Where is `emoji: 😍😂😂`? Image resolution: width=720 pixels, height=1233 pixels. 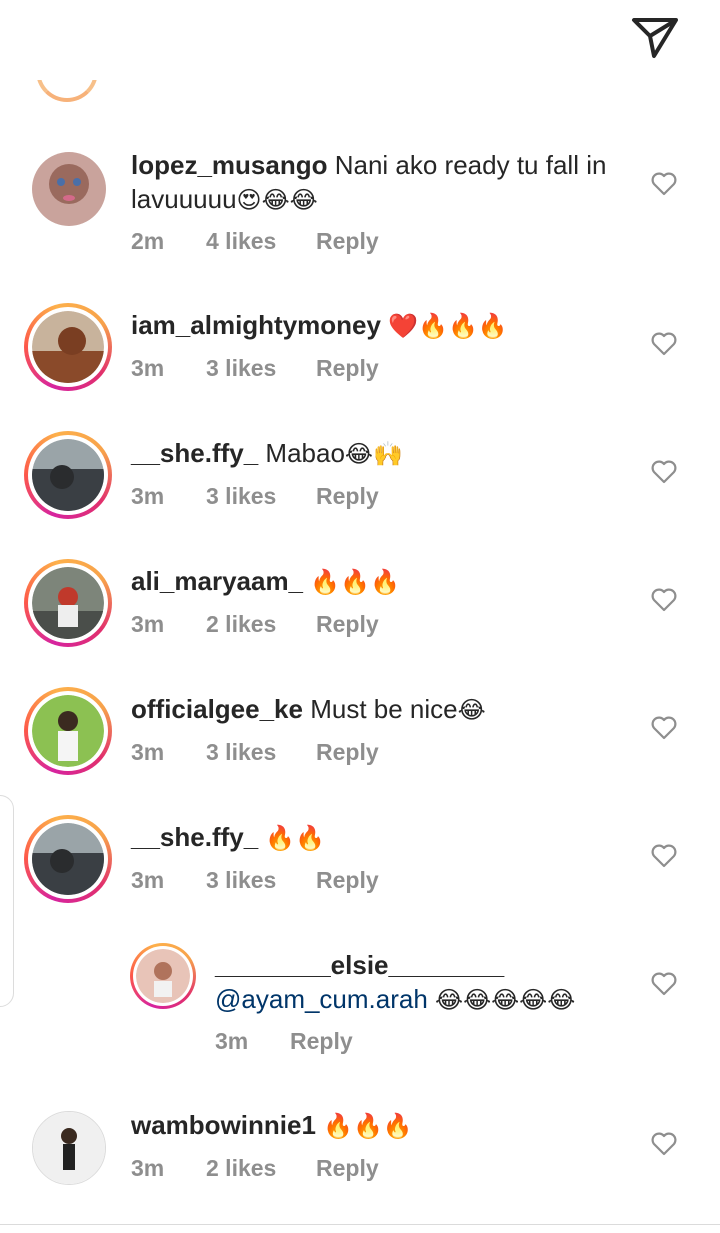
emoji: 😍😂😂 is located at coordinates (277, 200).